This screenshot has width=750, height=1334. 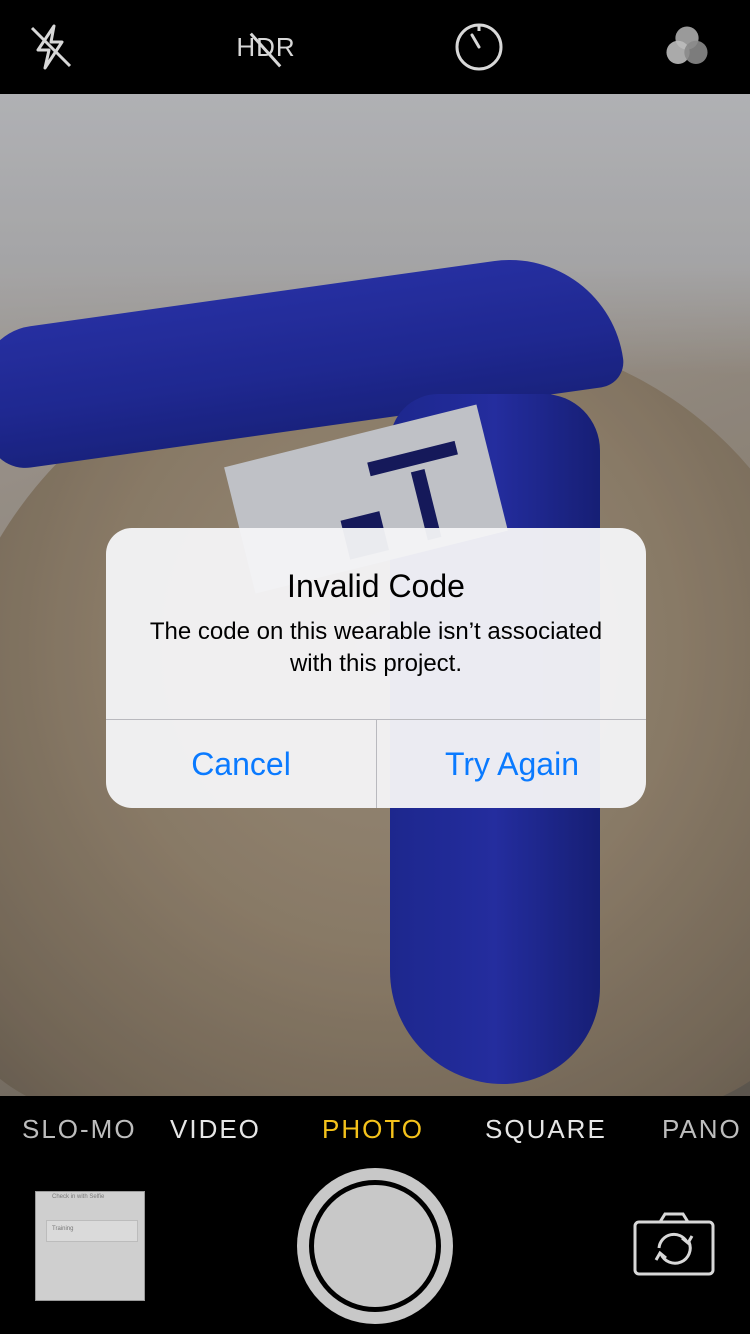 I want to click on hdr-toggle: HDR, so click(x=266, y=47).